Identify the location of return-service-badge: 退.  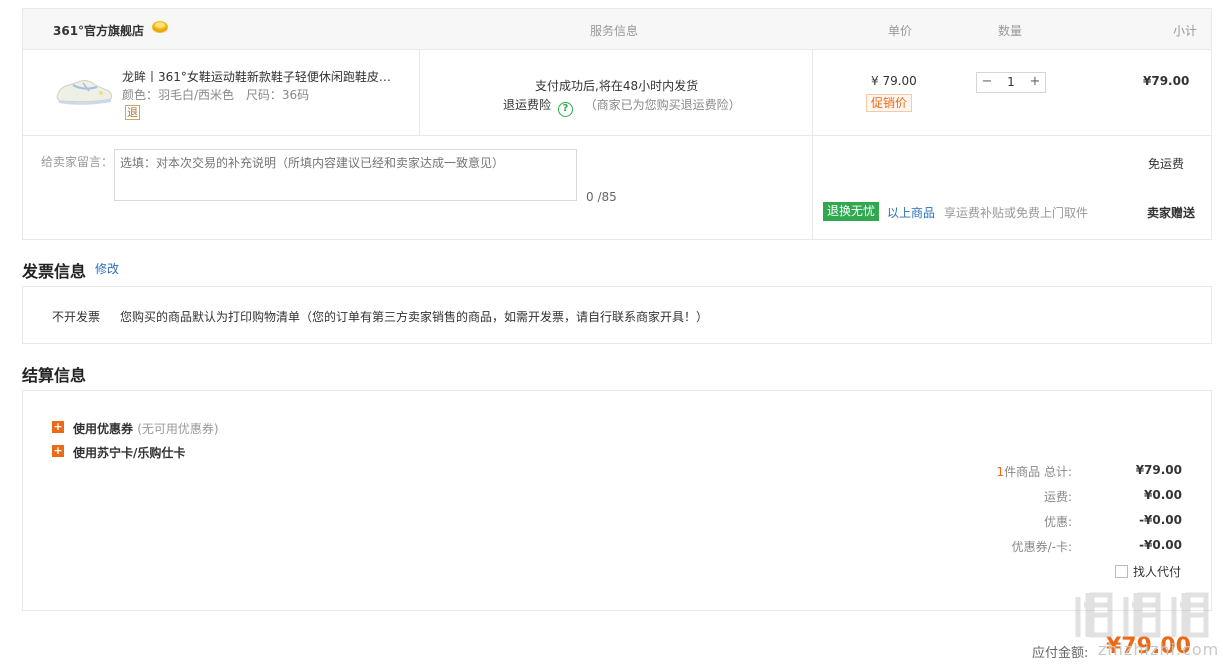
(132, 112).